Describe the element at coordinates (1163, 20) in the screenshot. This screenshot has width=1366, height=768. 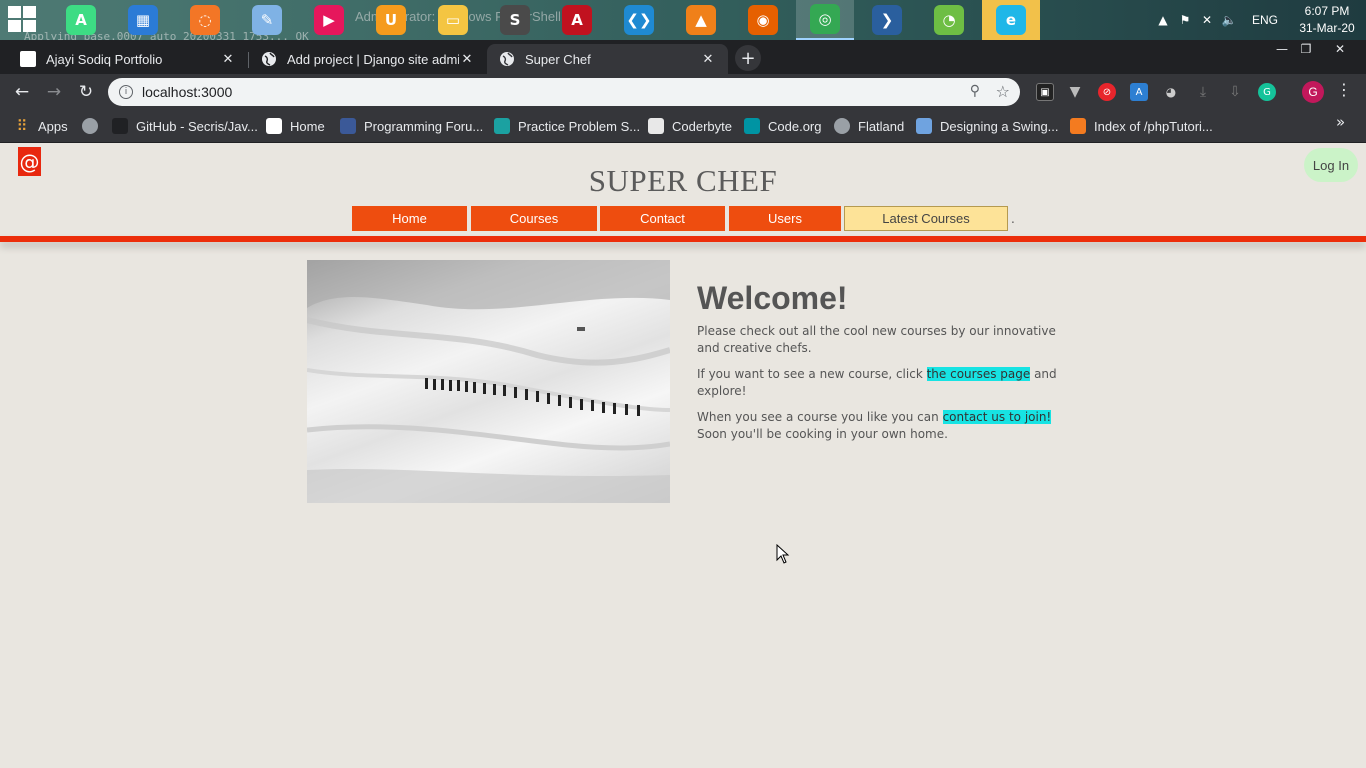
I see `tray-overflow-icon: ▲` at that location.